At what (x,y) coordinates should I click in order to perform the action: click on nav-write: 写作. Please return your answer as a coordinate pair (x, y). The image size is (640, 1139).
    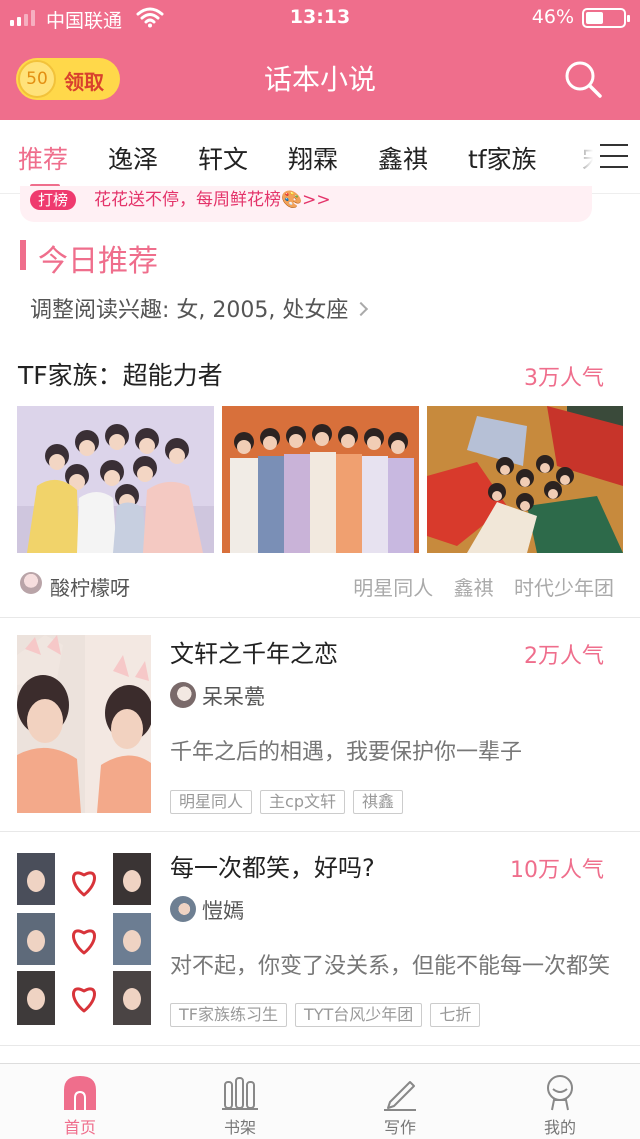
    Looking at the image, I should click on (400, 1105).